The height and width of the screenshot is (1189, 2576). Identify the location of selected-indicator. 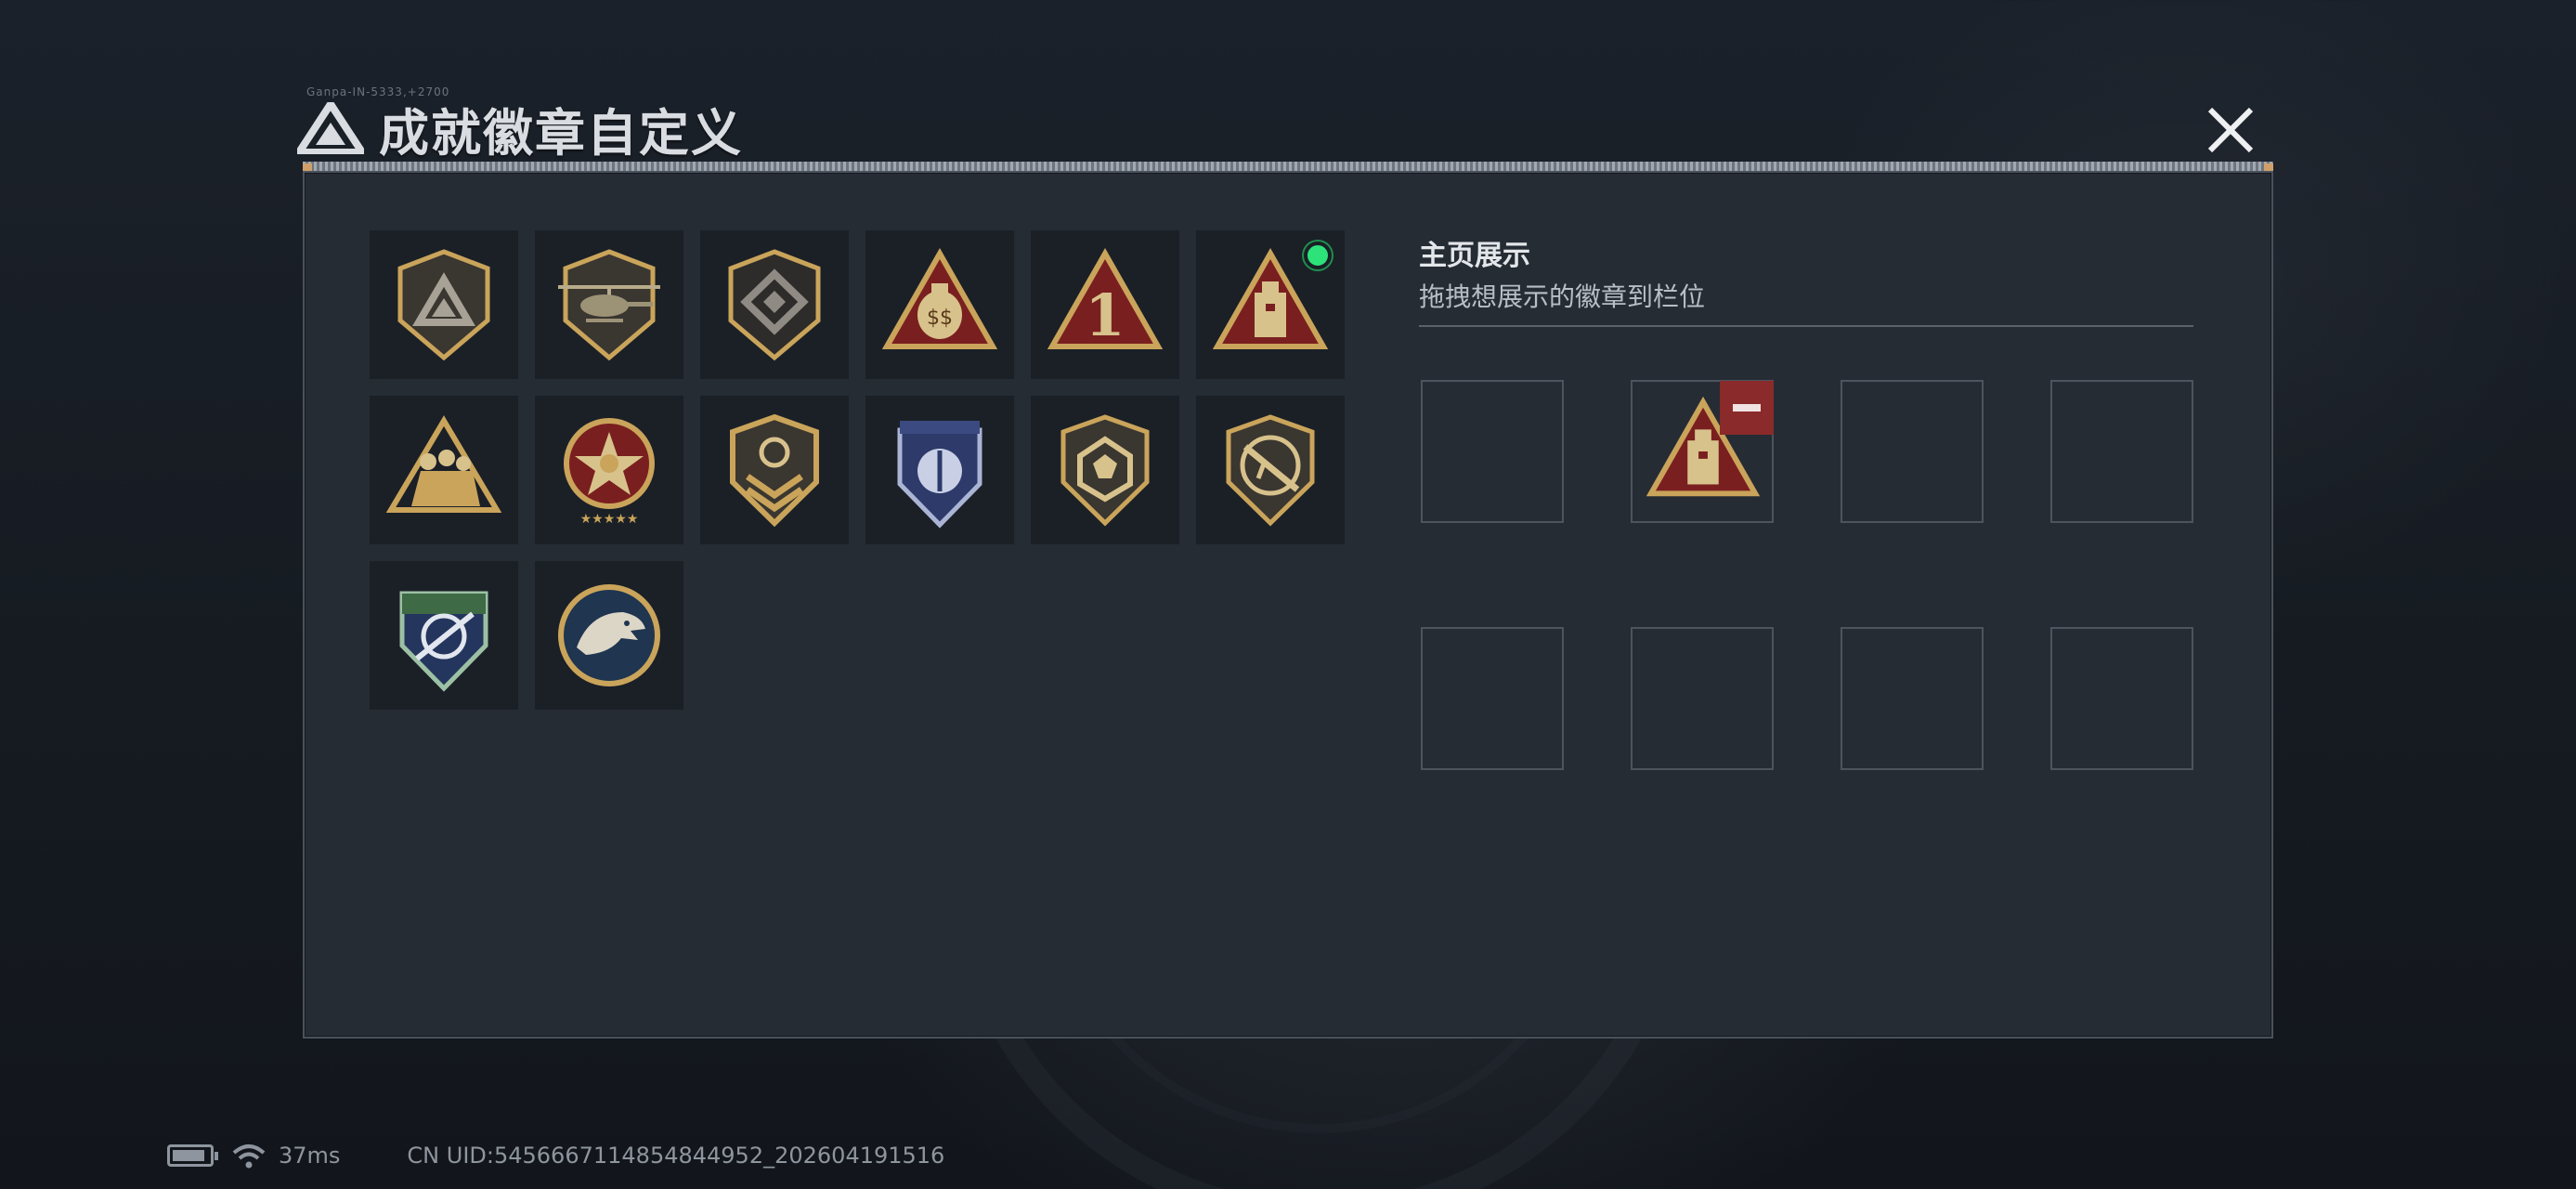
(1318, 256).